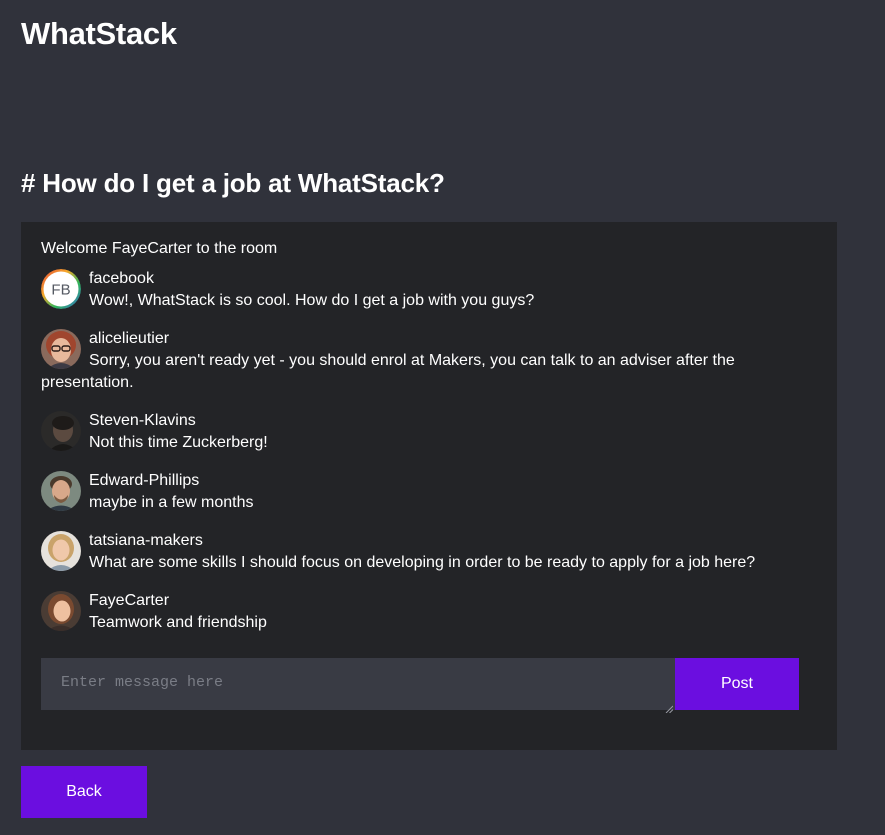  What do you see at coordinates (159, 248) in the screenshot?
I see `welcome-message: Welcome FayeCarter to the room` at bounding box center [159, 248].